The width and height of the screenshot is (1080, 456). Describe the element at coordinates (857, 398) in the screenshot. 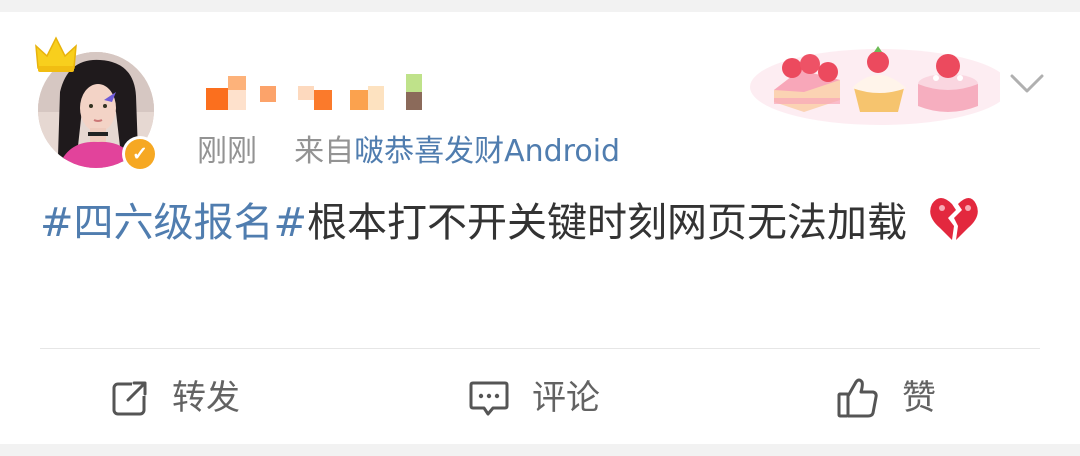

I see `thumbs-up-icon` at that location.